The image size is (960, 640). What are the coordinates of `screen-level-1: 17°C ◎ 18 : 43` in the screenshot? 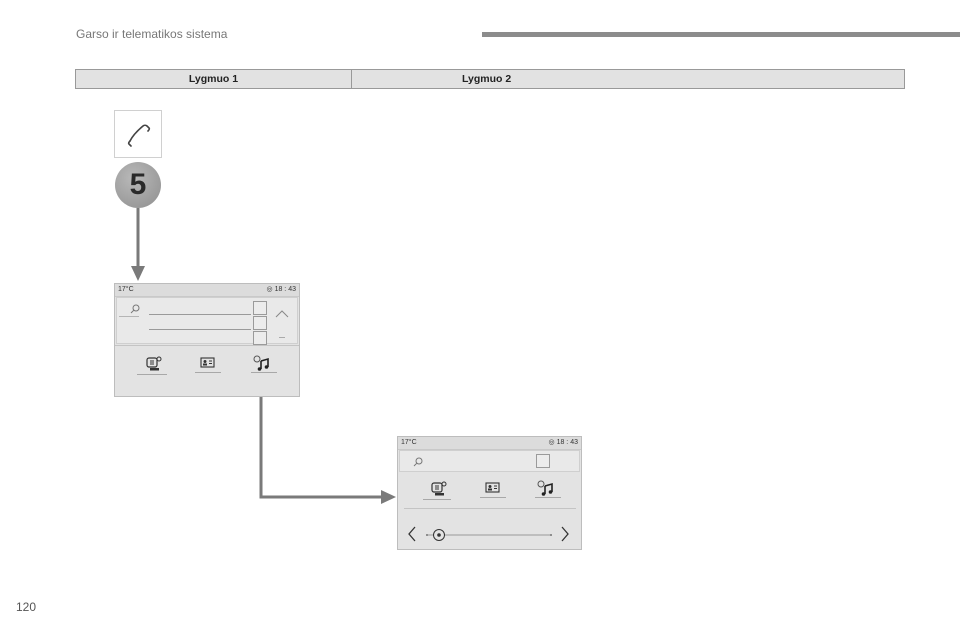 It's located at (207, 340).